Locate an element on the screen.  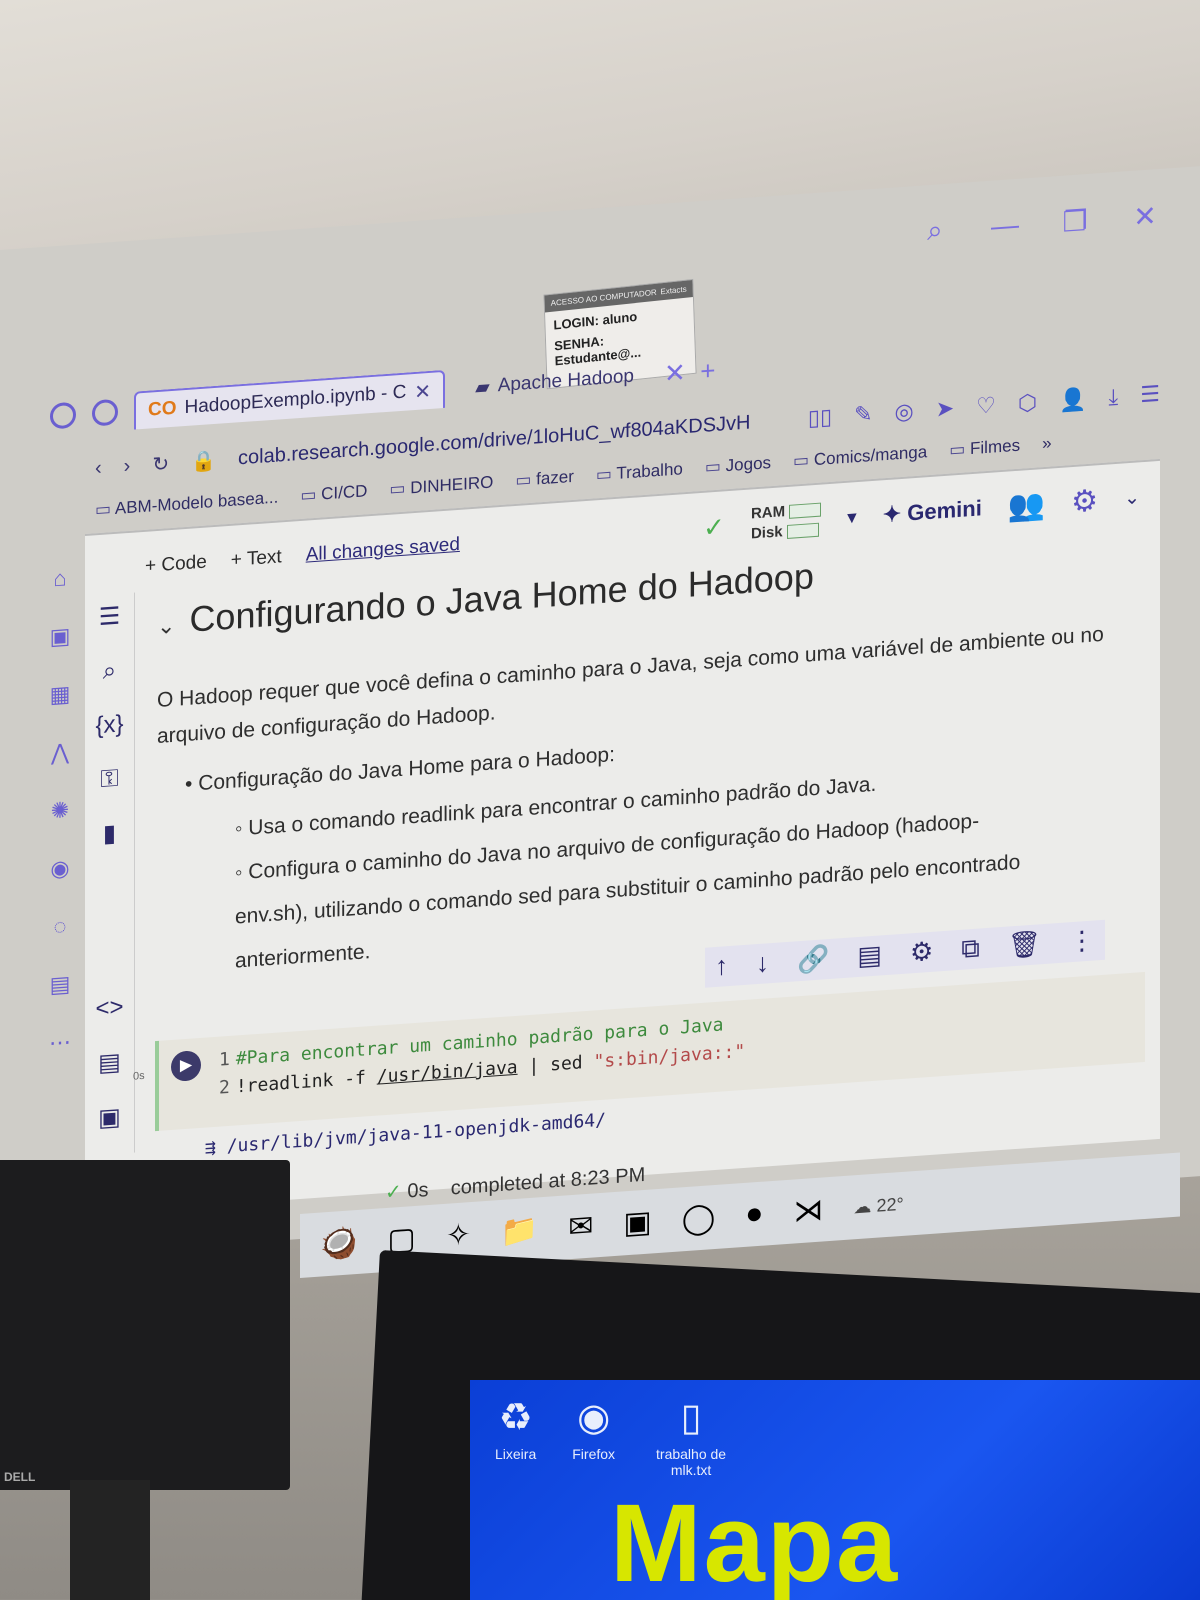
weather-temp: 22° is located at coordinates (890, 1204).